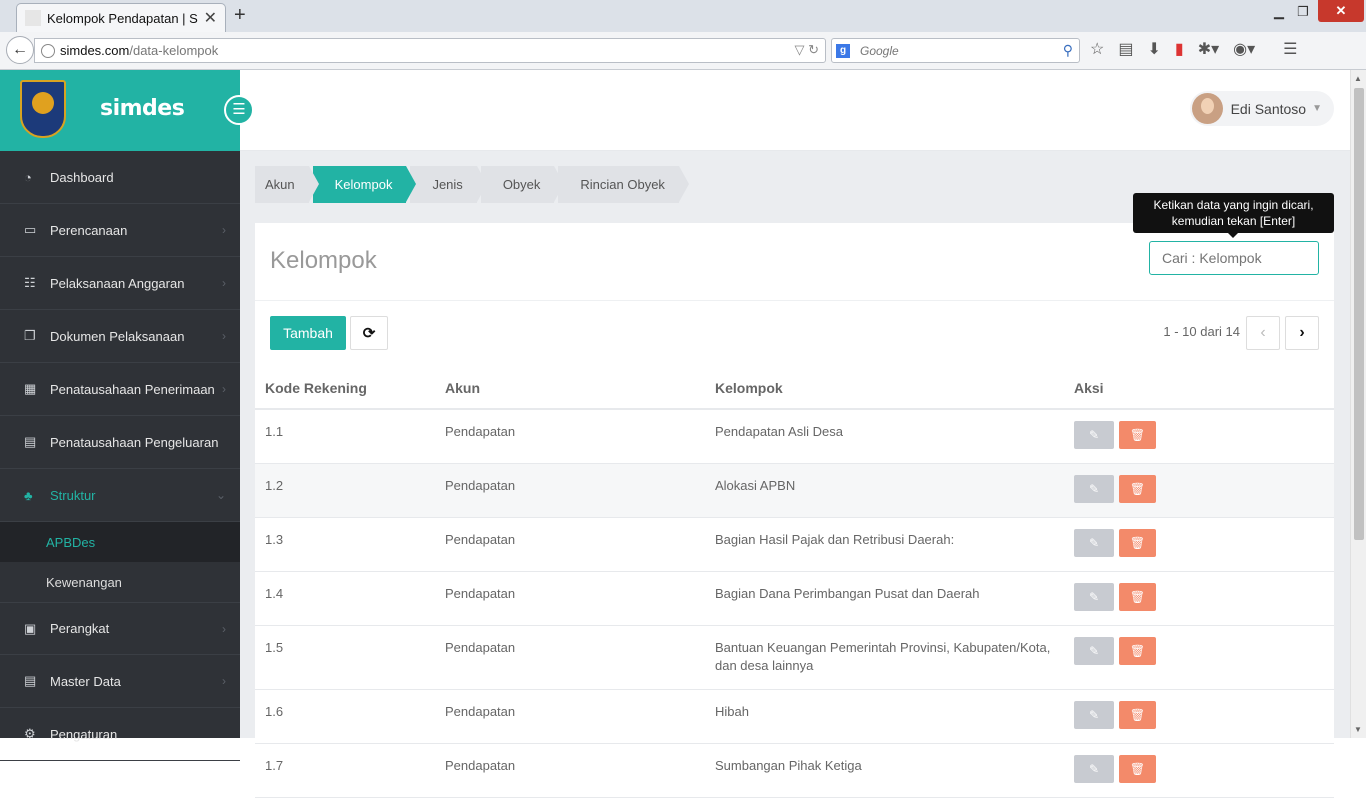 Image resolution: width=1366 pixels, height=798 pixels. What do you see at coordinates (20, 50) in the screenshot?
I see `back-icon: ←` at bounding box center [20, 50].